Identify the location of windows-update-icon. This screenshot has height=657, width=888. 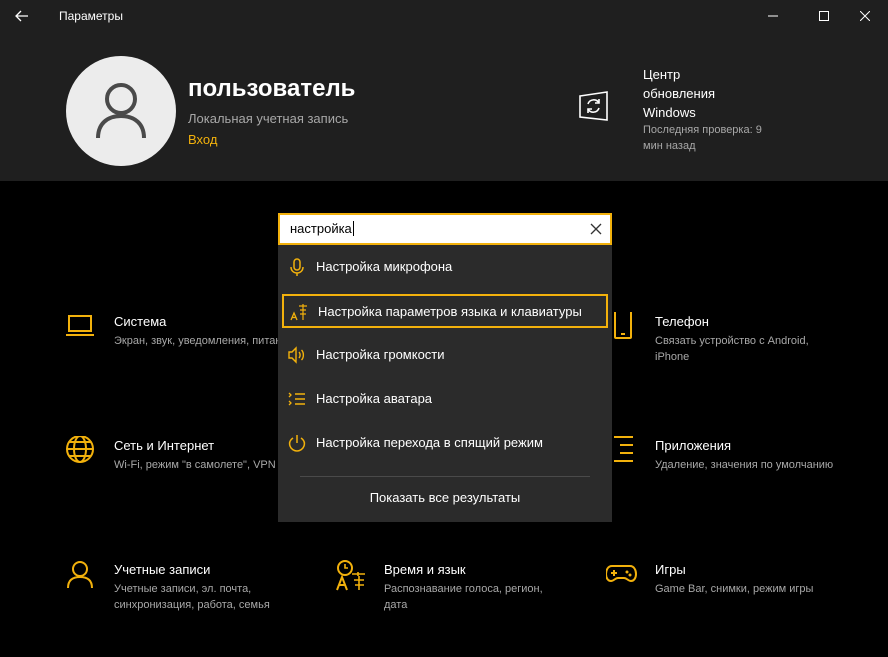
(594, 107).